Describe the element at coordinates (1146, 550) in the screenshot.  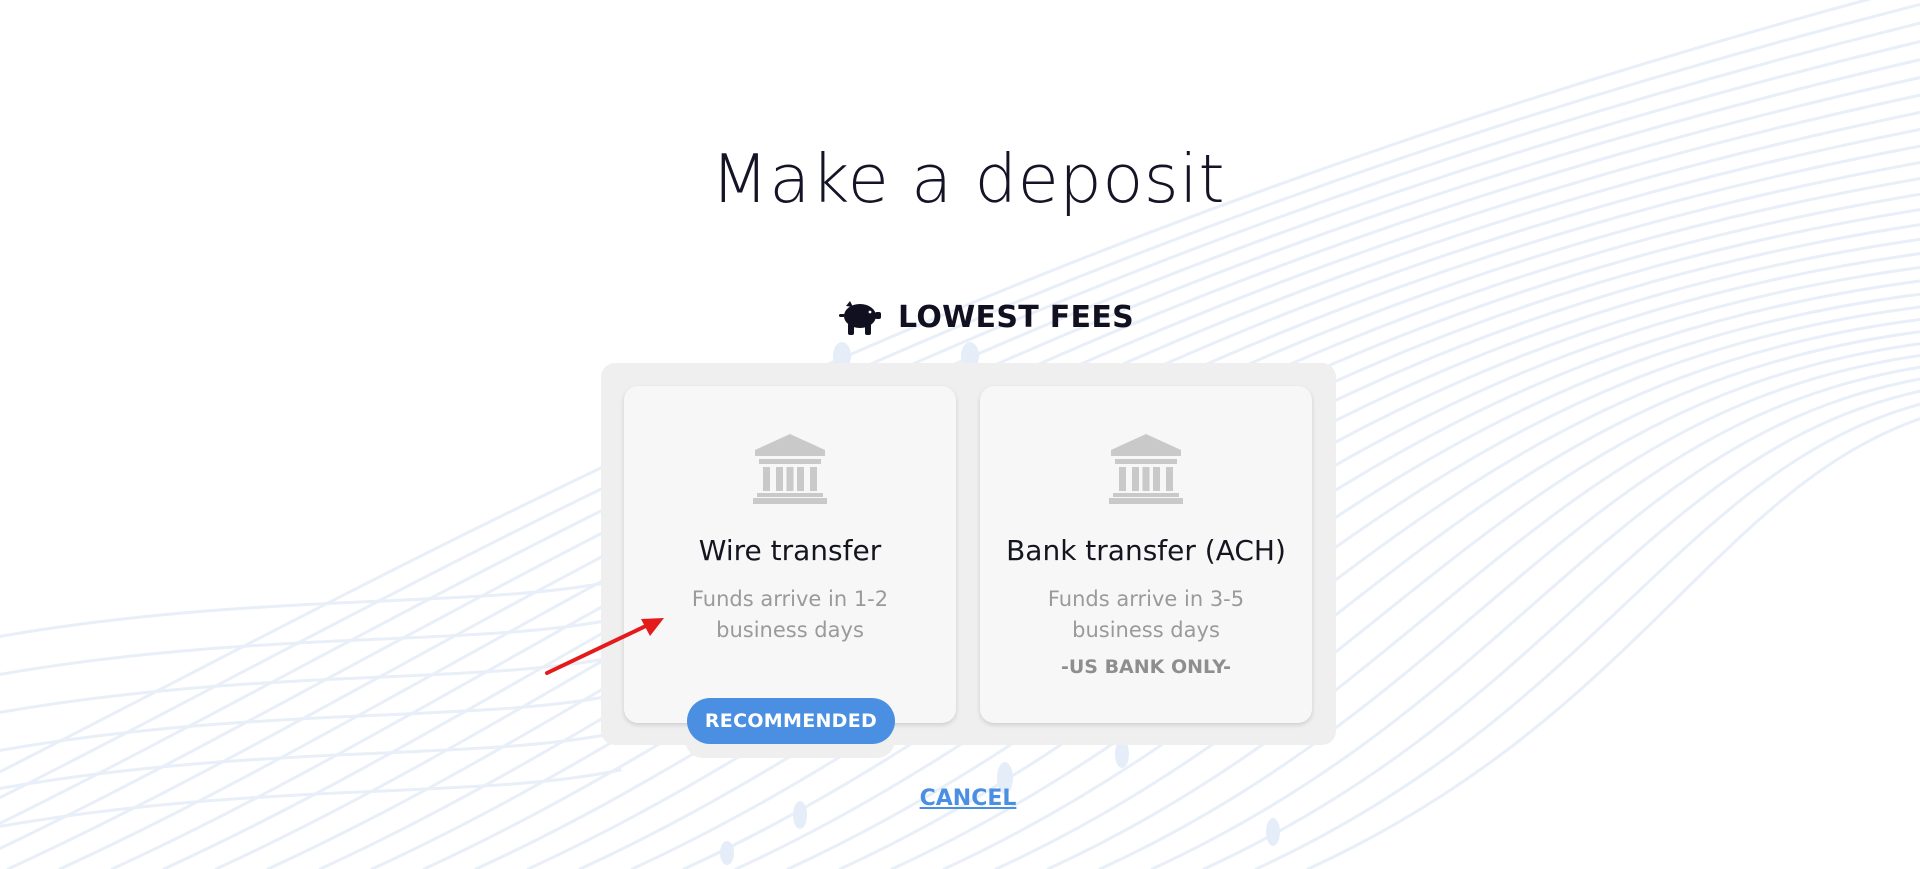
I see `ach-transfer-title: Bank transfer (ACH)` at that location.